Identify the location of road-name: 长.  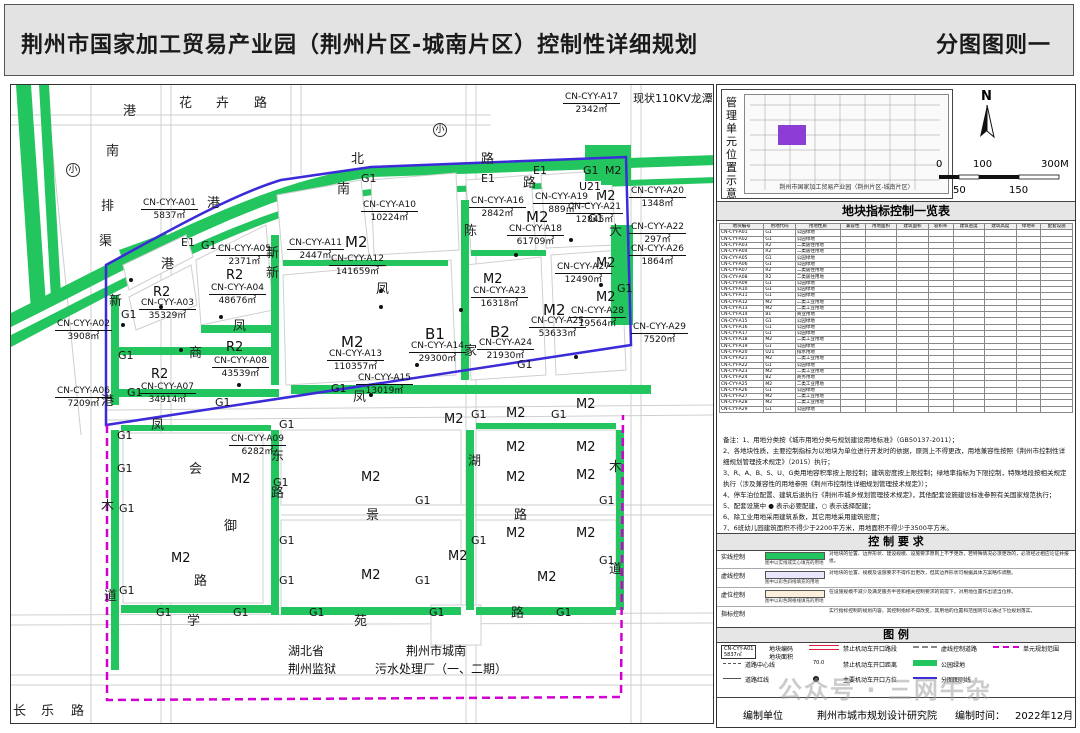
(20, 711).